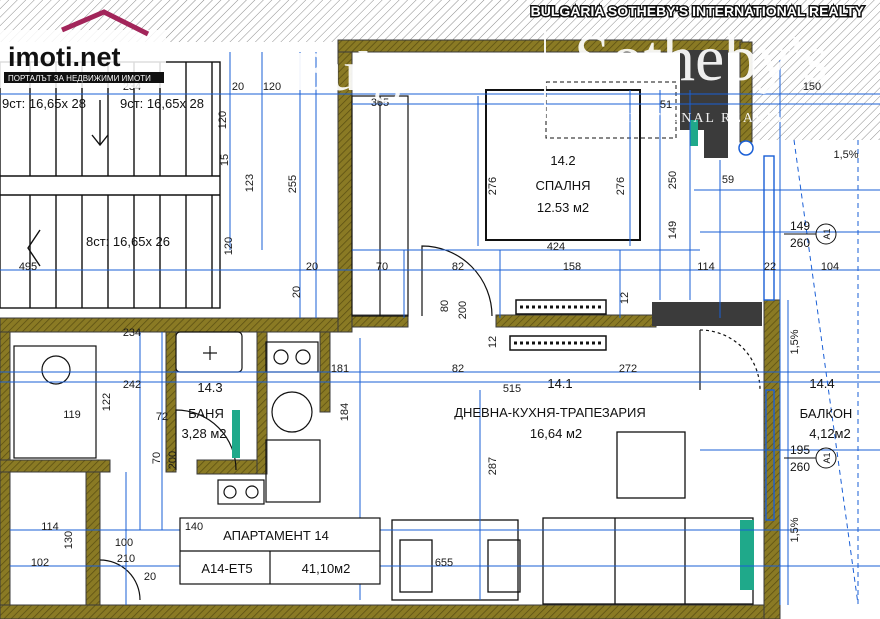  Describe the element at coordinates (69, 540) in the screenshot. I see `dimension-label: 130` at that location.